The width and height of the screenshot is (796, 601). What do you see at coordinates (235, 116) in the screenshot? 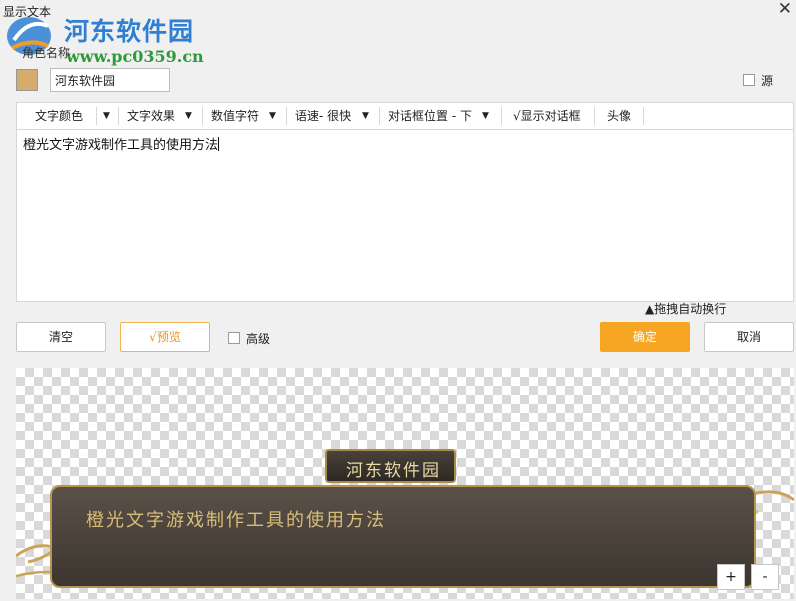
I see `number-char-button: 数值字符` at bounding box center [235, 116].